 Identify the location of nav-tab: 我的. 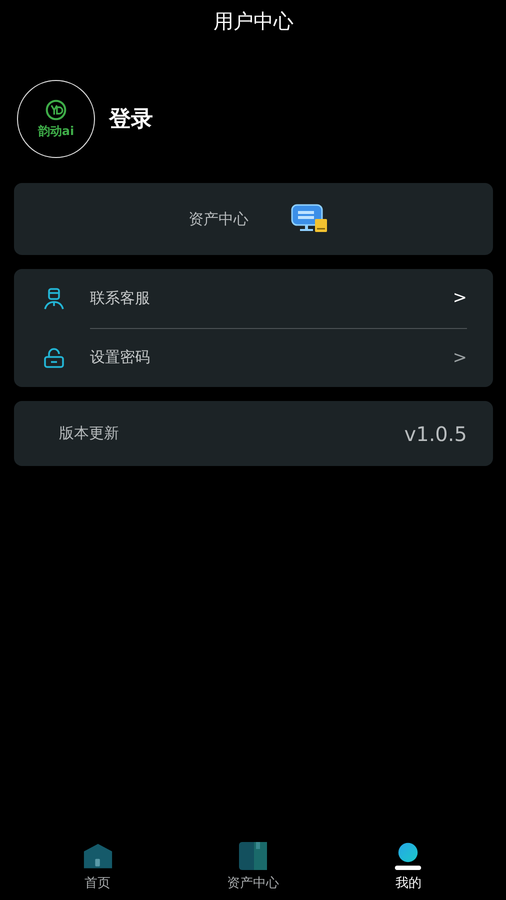
(408, 867).